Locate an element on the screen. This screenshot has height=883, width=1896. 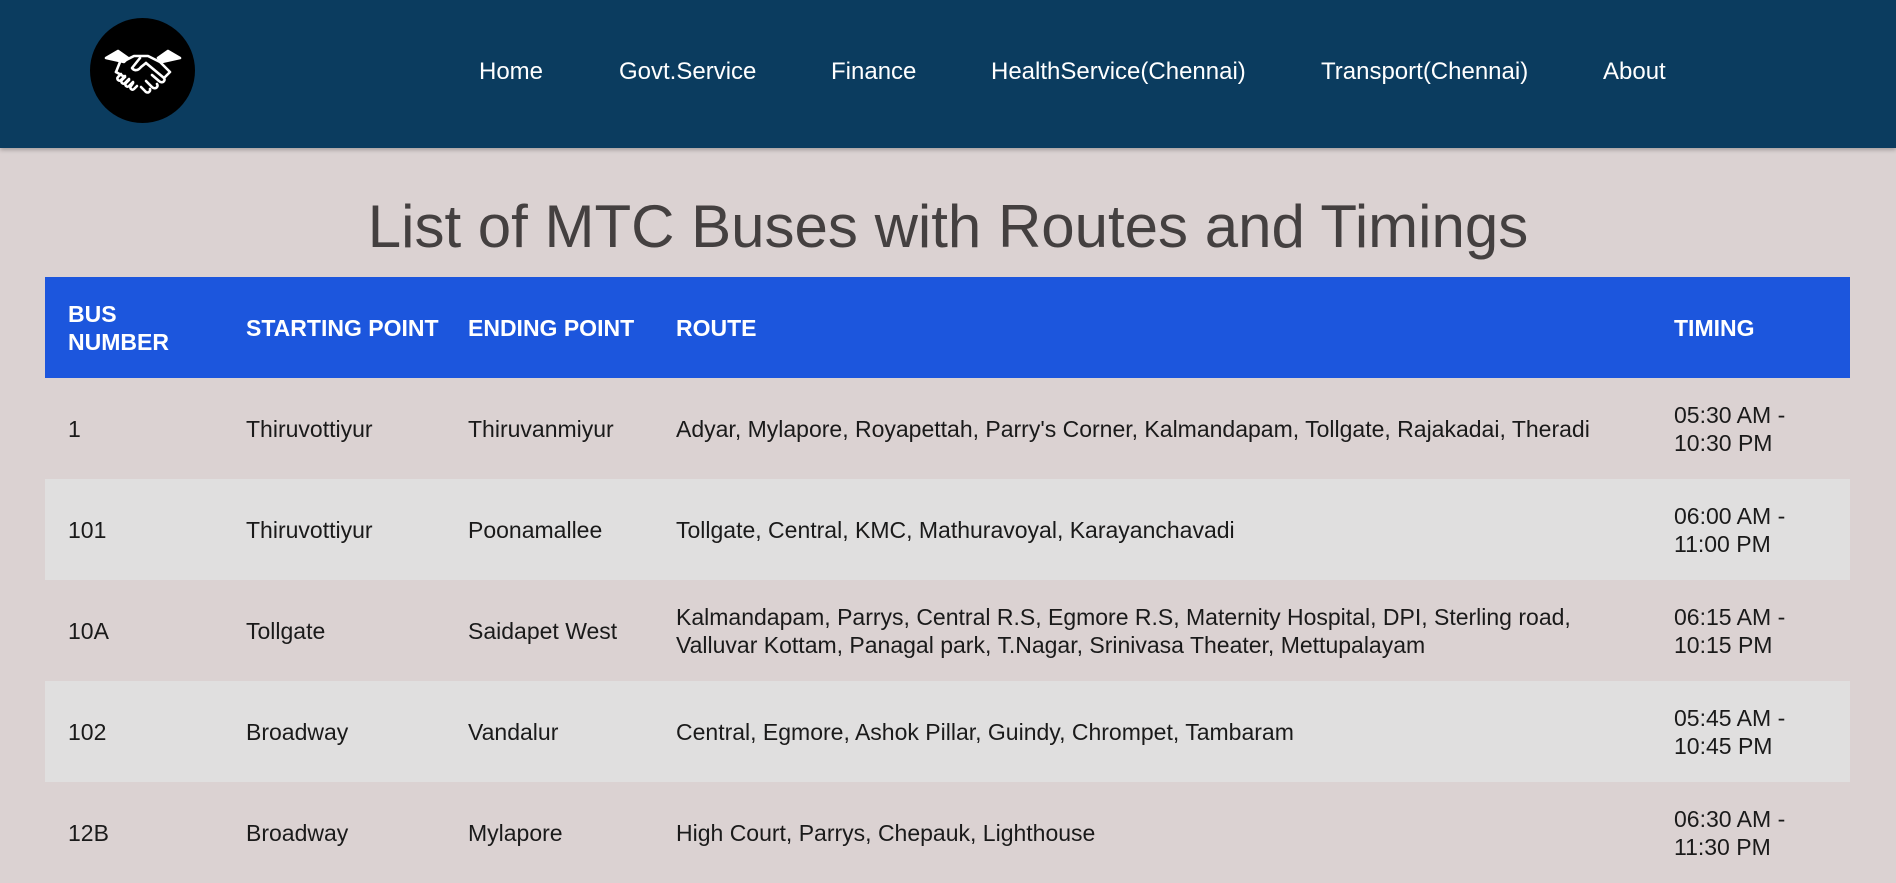
column-header-ending-point: ENDING POINT is located at coordinates (551, 327).